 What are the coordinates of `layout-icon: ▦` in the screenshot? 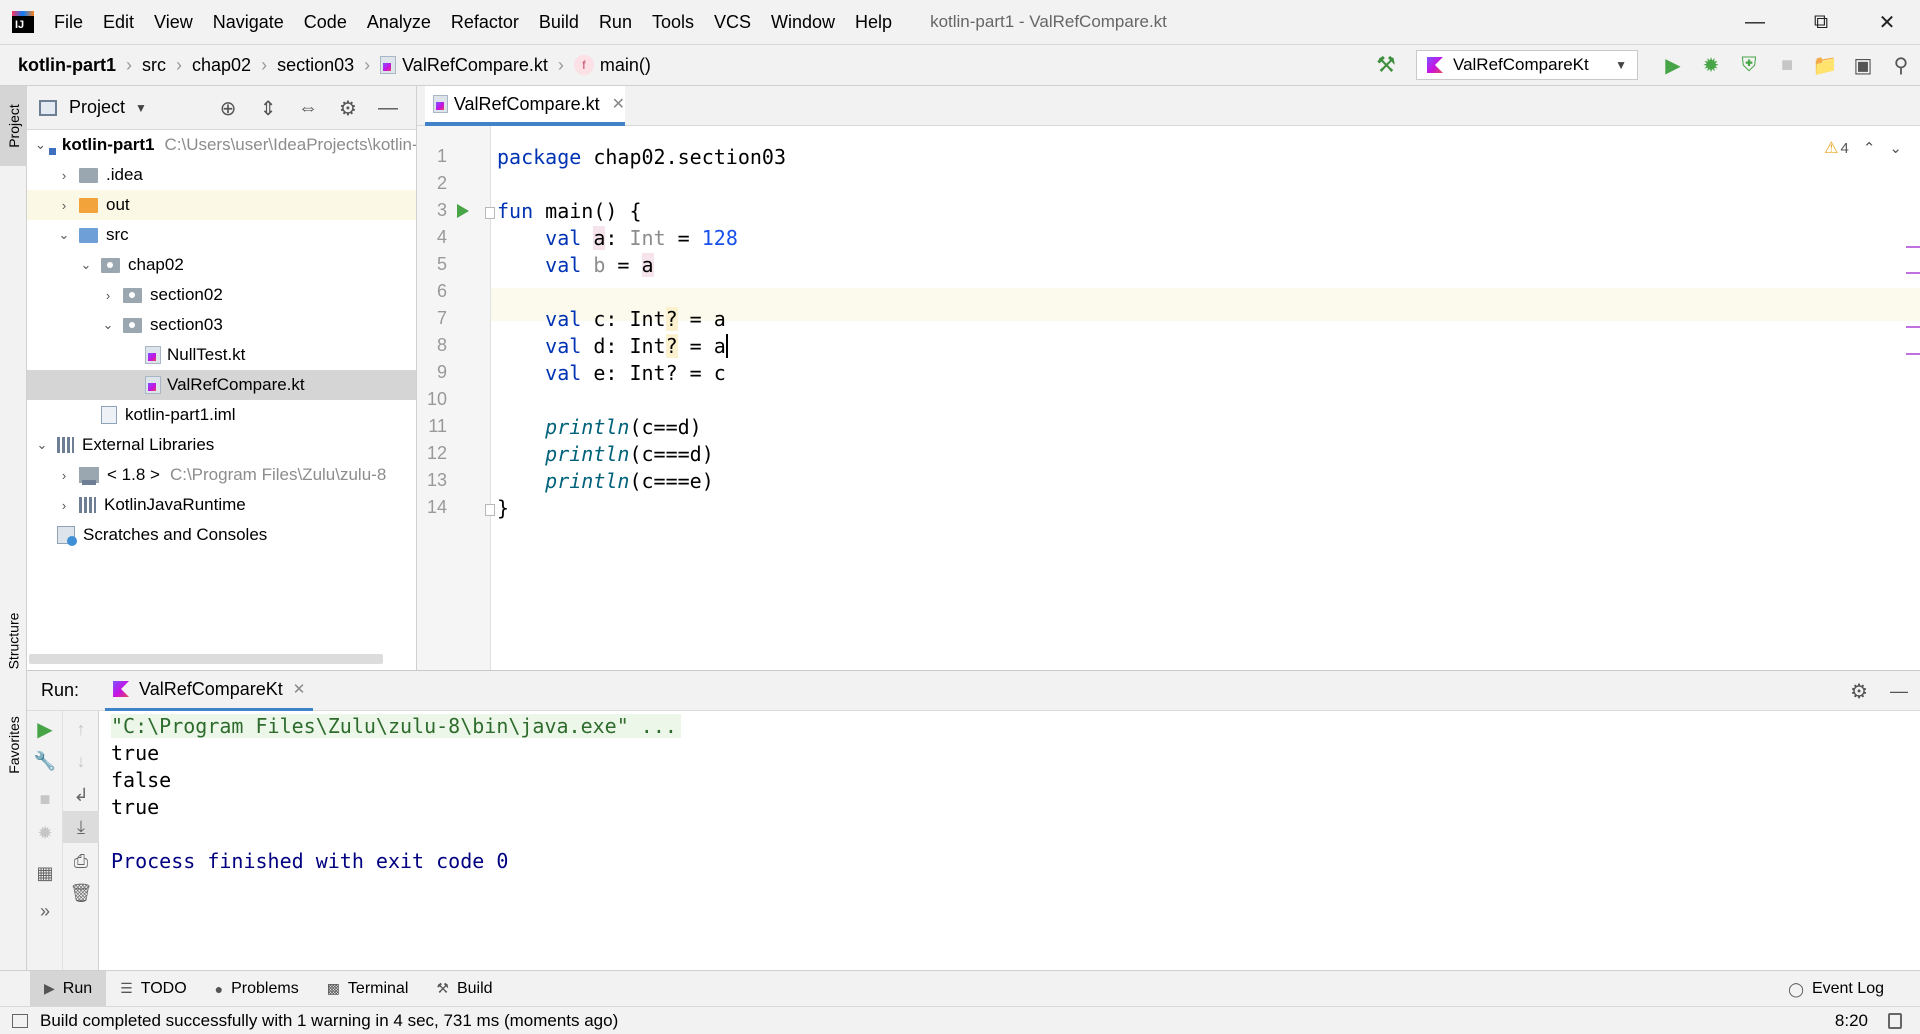 It's located at (45, 873).